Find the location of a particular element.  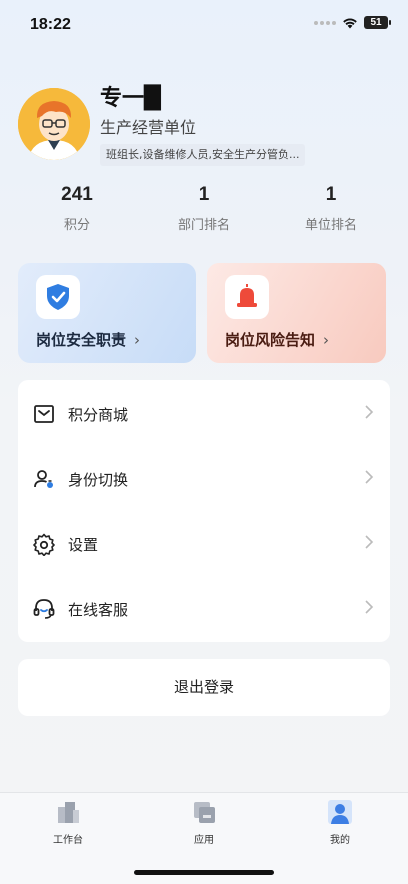

stat-label: 积分 is located at coordinates (76, 225).